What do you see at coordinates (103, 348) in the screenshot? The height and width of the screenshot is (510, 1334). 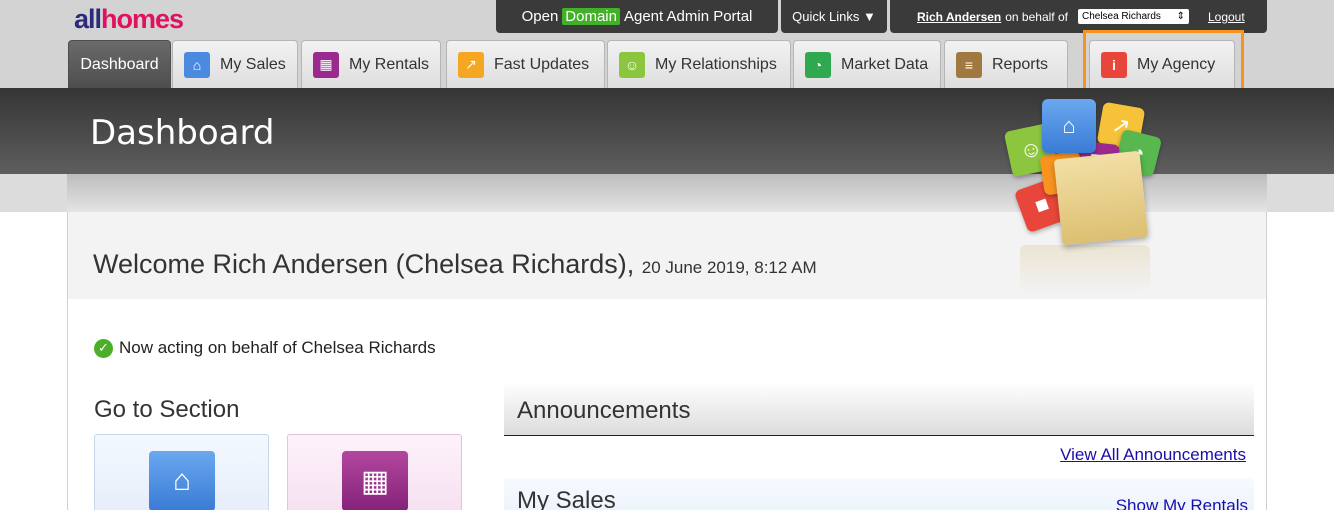 I see `check-icon: ✓` at bounding box center [103, 348].